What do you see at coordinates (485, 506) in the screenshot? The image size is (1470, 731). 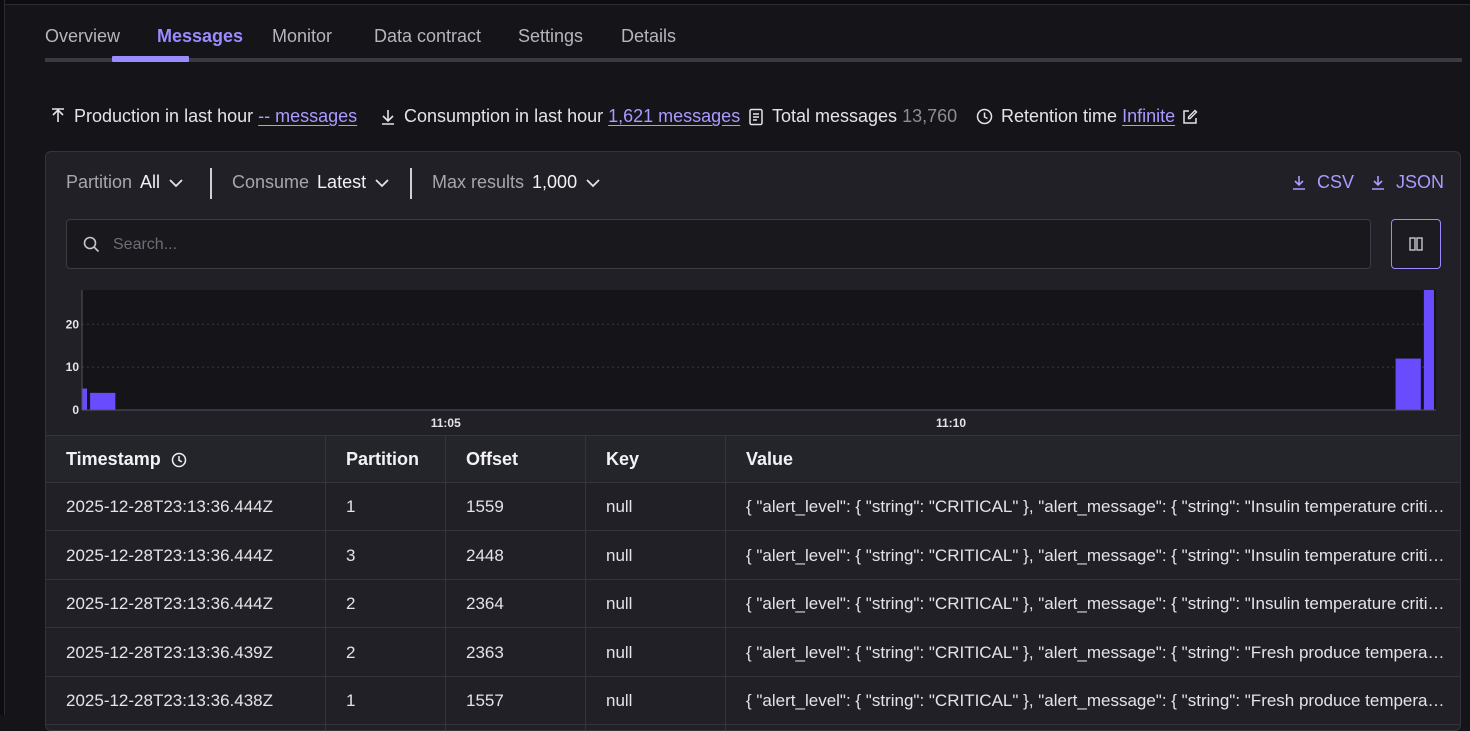 I see `cell-offset: 1559` at bounding box center [485, 506].